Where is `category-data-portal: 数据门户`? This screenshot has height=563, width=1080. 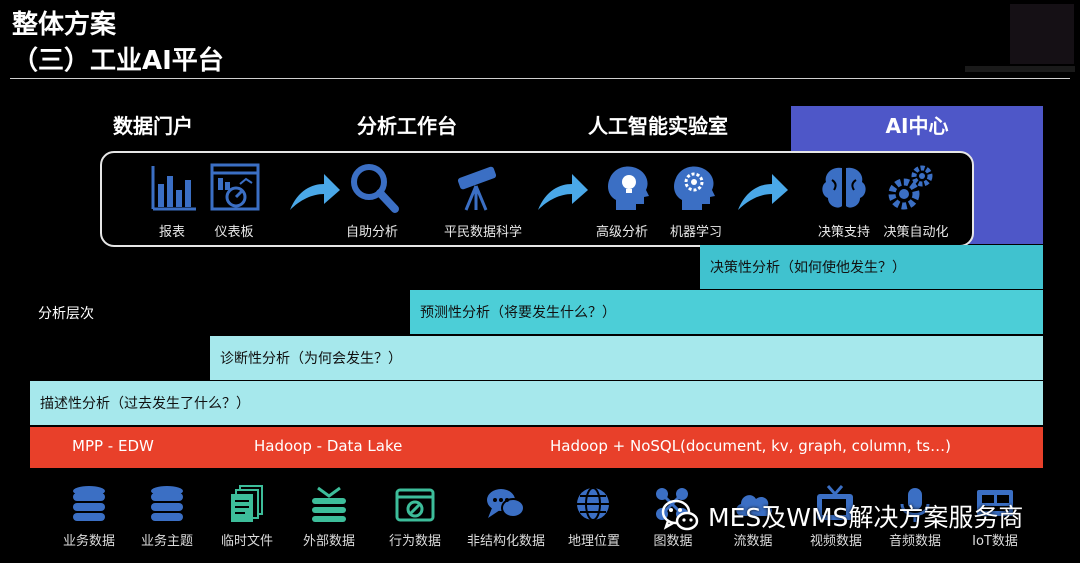
category-data-portal: 数据门户 is located at coordinates (153, 126).